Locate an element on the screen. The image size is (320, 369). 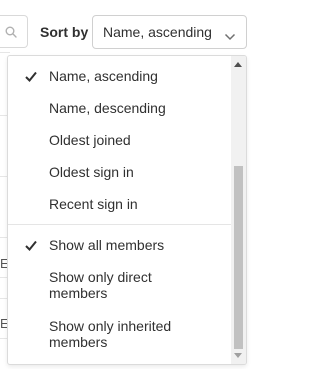
sort-by-label: Sort by is located at coordinates (64, 32).